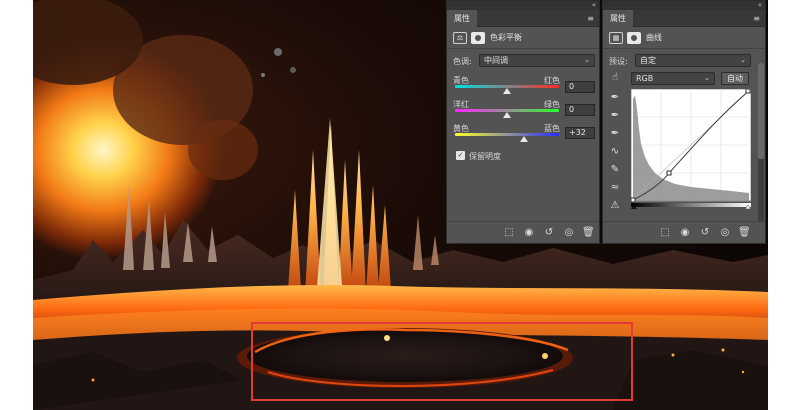  What do you see at coordinates (615, 78) in the screenshot?
I see `on-image-adjust-icon: ☝` at bounding box center [615, 78].